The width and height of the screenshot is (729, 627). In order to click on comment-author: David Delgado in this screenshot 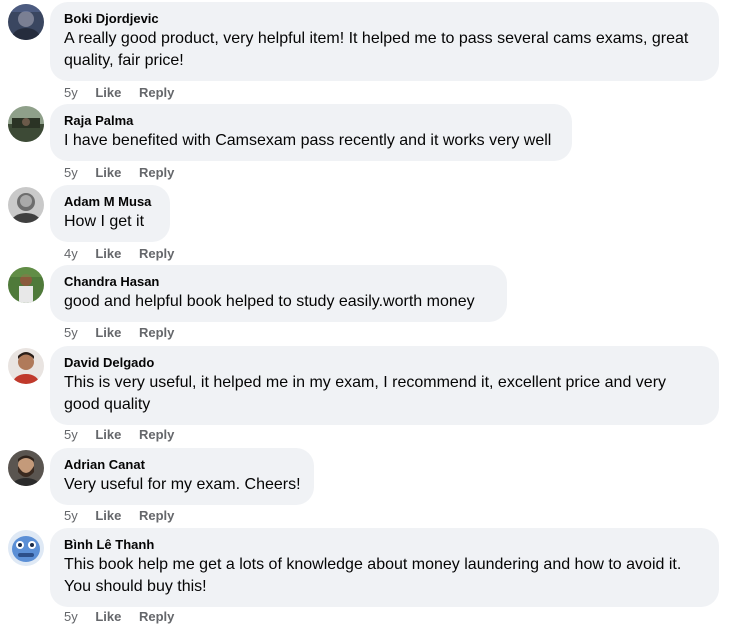, I will do `click(385, 363)`.